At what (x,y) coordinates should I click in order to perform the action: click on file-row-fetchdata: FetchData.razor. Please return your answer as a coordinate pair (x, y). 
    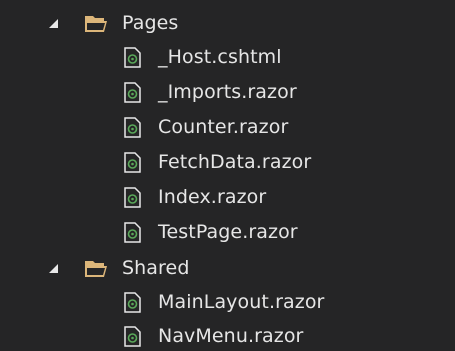
    Looking at the image, I should click on (227, 162).